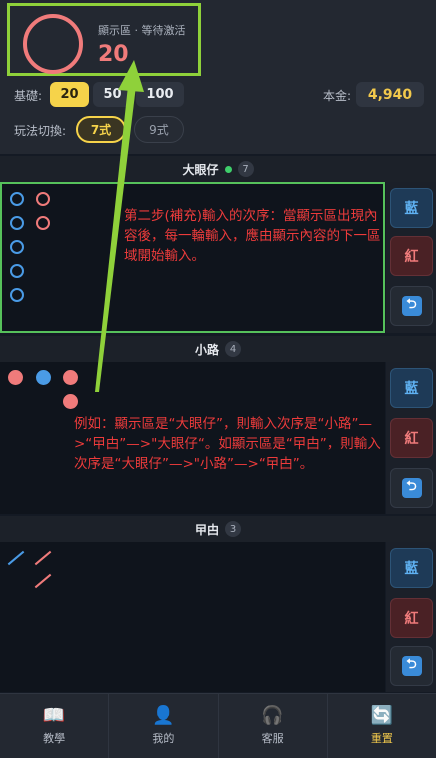 This screenshot has width=436, height=758. What do you see at coordinates (381, 738) in the screenshot?
I see `nav-label: 重置` at bounding box center [381, 738].